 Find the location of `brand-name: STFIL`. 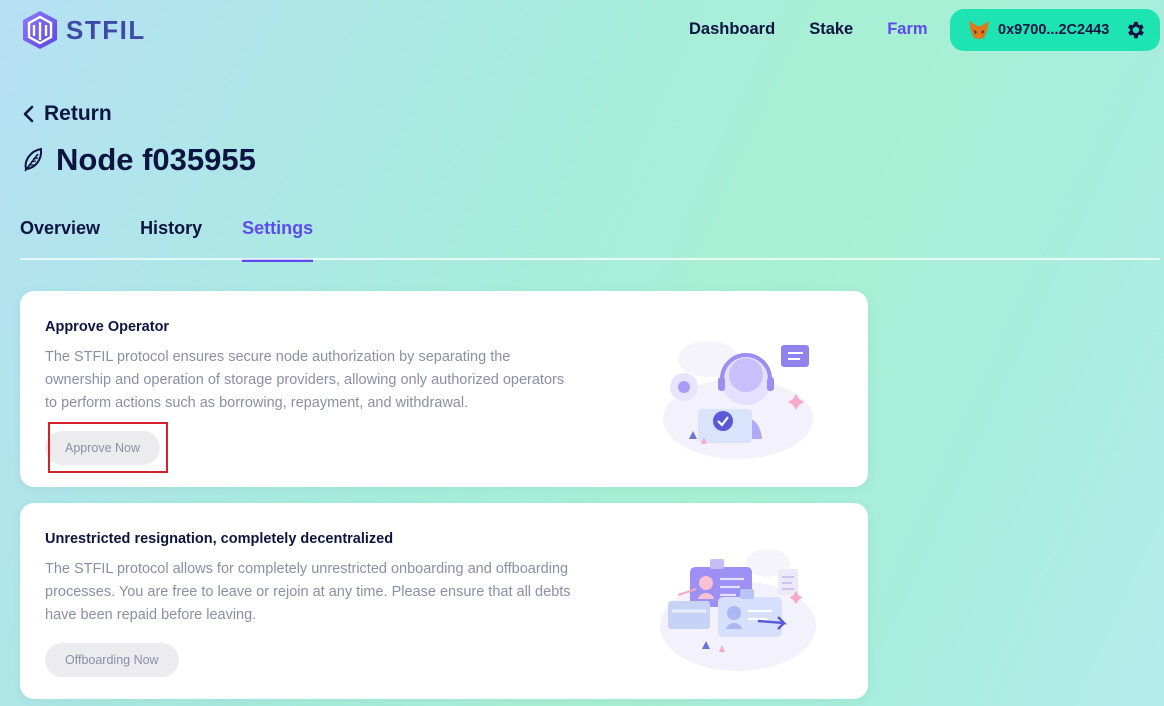

brand-name: STFIL is located at coordinates (106, 29).